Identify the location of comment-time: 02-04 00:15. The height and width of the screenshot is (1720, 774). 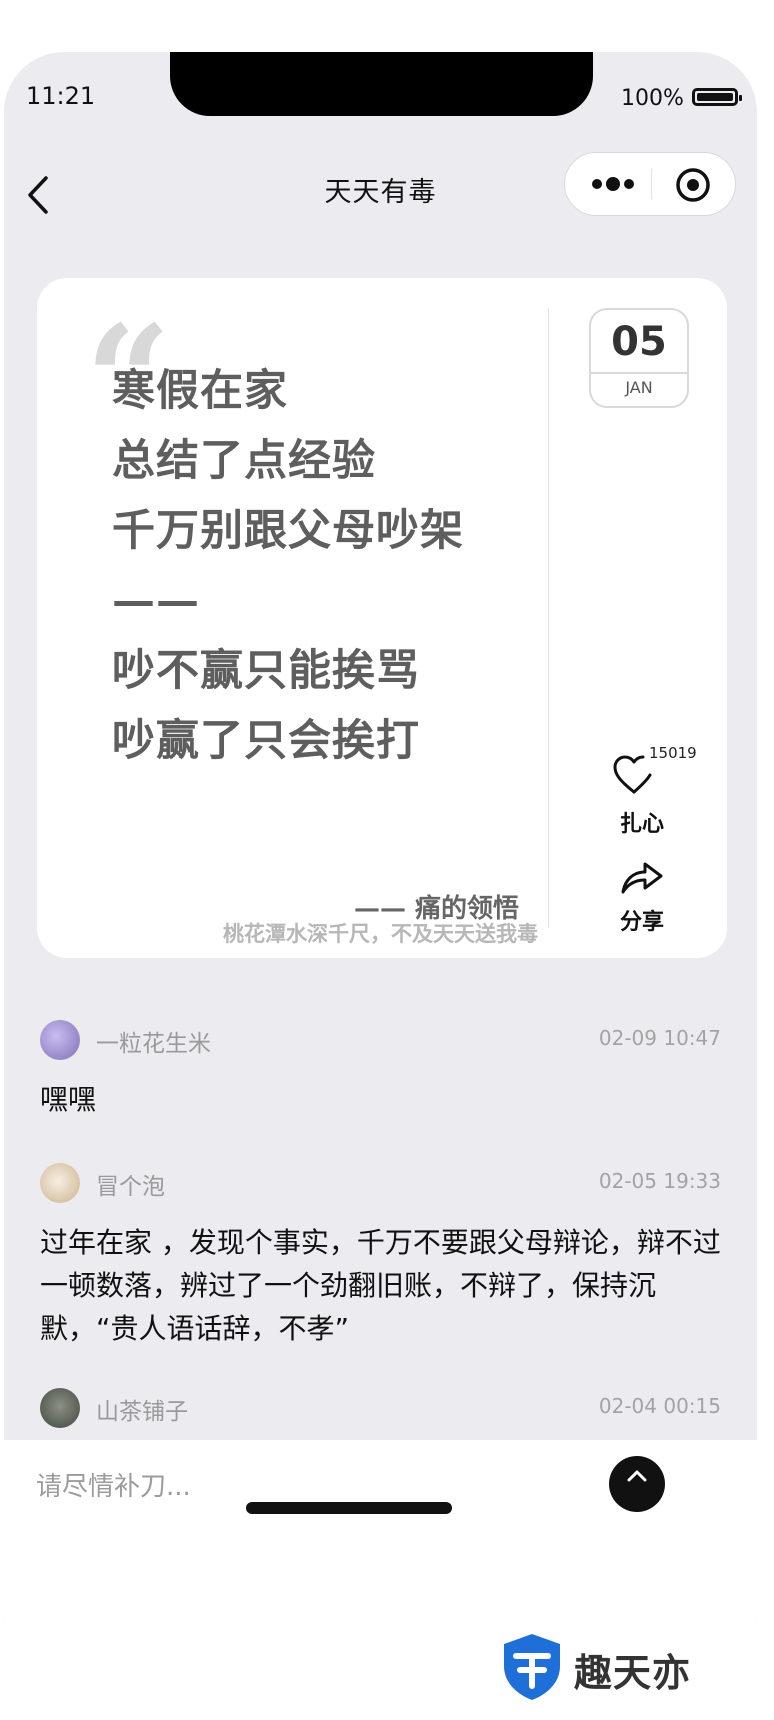
(659, 1406).